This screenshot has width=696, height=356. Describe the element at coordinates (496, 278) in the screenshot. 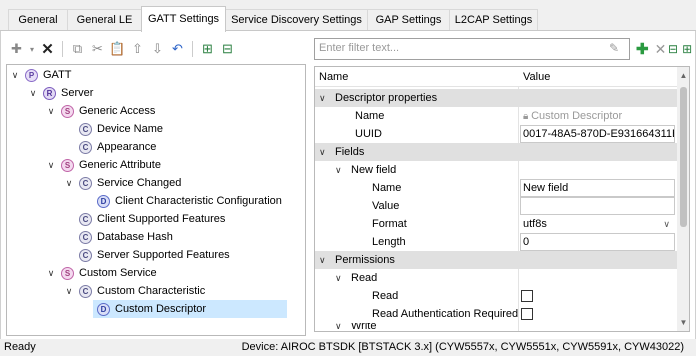

I see `permission-group-read: ∨ Read` at that location.